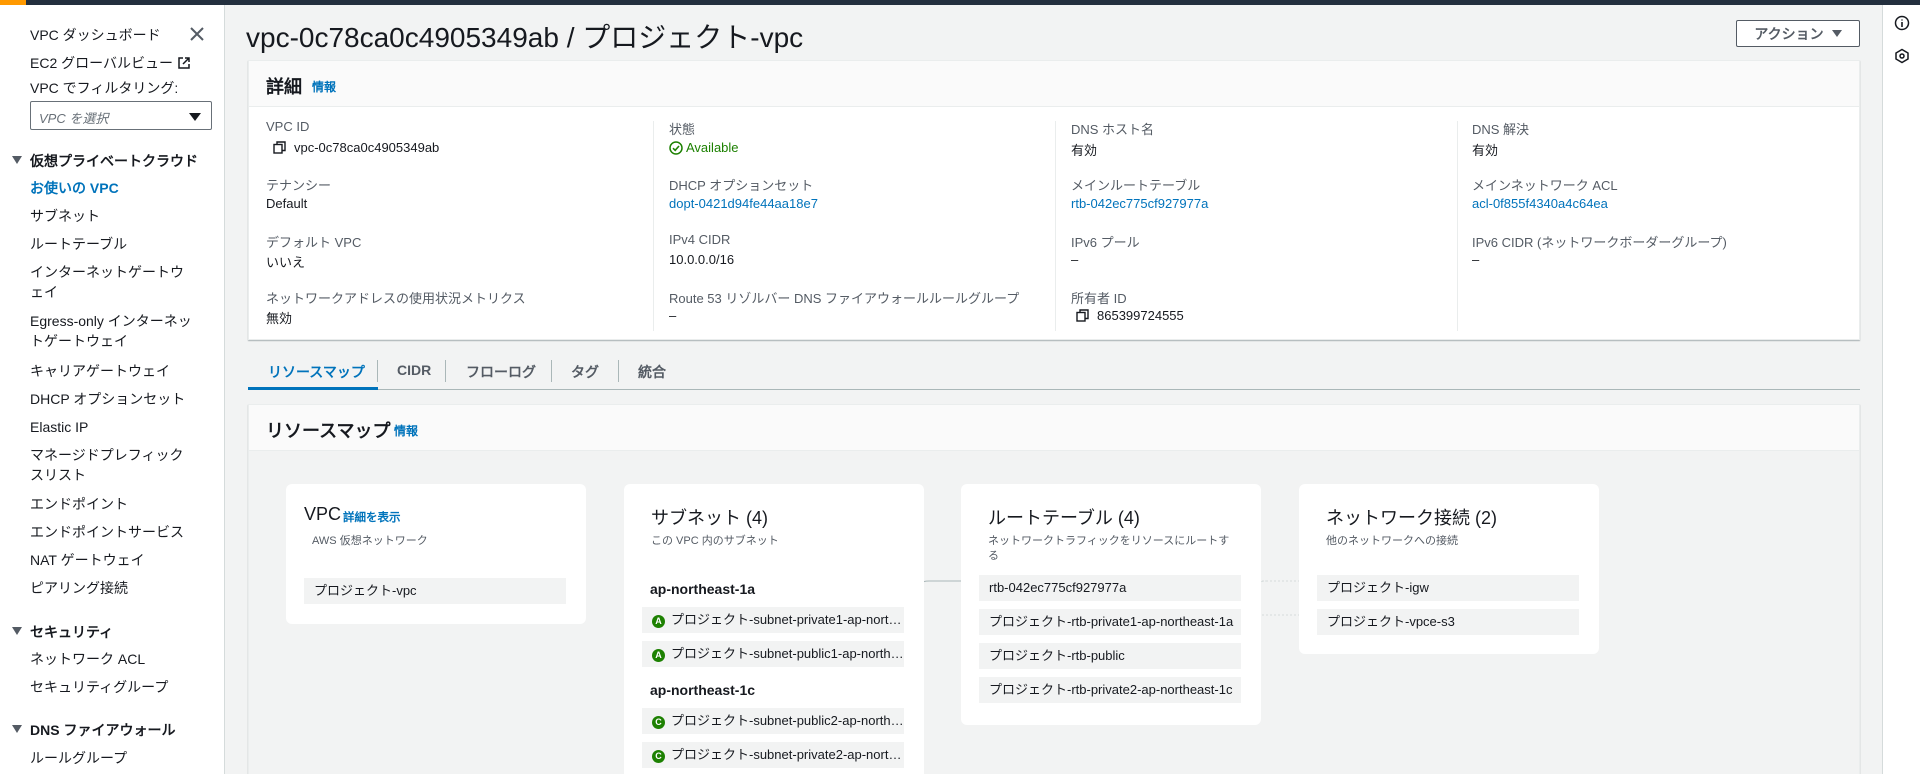 This screenshot has width=1920, height=774. Describe the element at coordinates (773, 721) in the screenshot. I see `subnet-node: C プロジェクト-subnet-public2-ap-northeast-1c` at that location.